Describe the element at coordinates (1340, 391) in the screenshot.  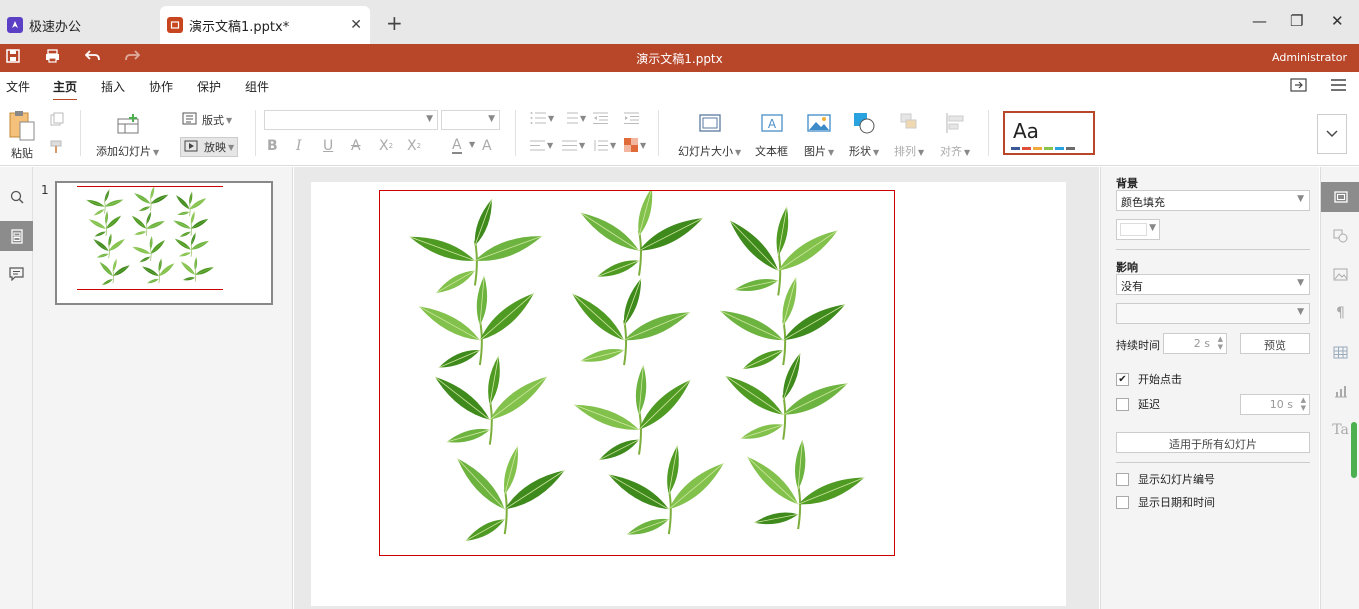
I see `chart-settings-tab` at that location.